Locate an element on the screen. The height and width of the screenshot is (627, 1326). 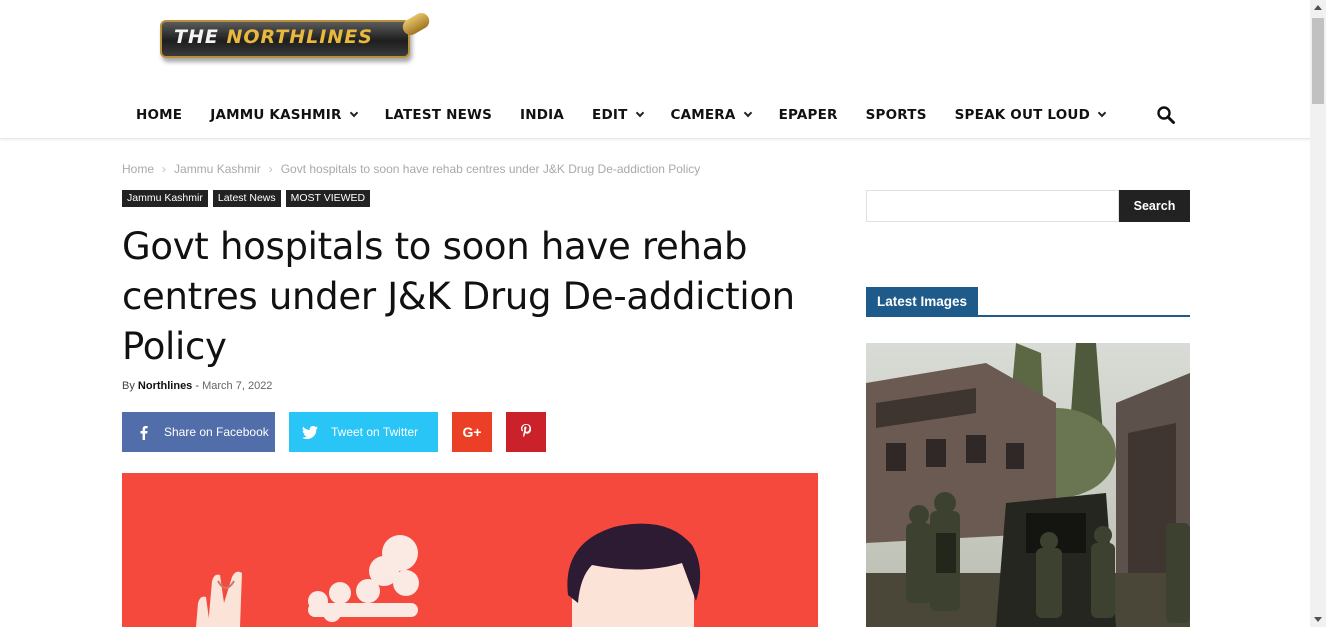
facebook-icon is located at coordinates (143, 432).